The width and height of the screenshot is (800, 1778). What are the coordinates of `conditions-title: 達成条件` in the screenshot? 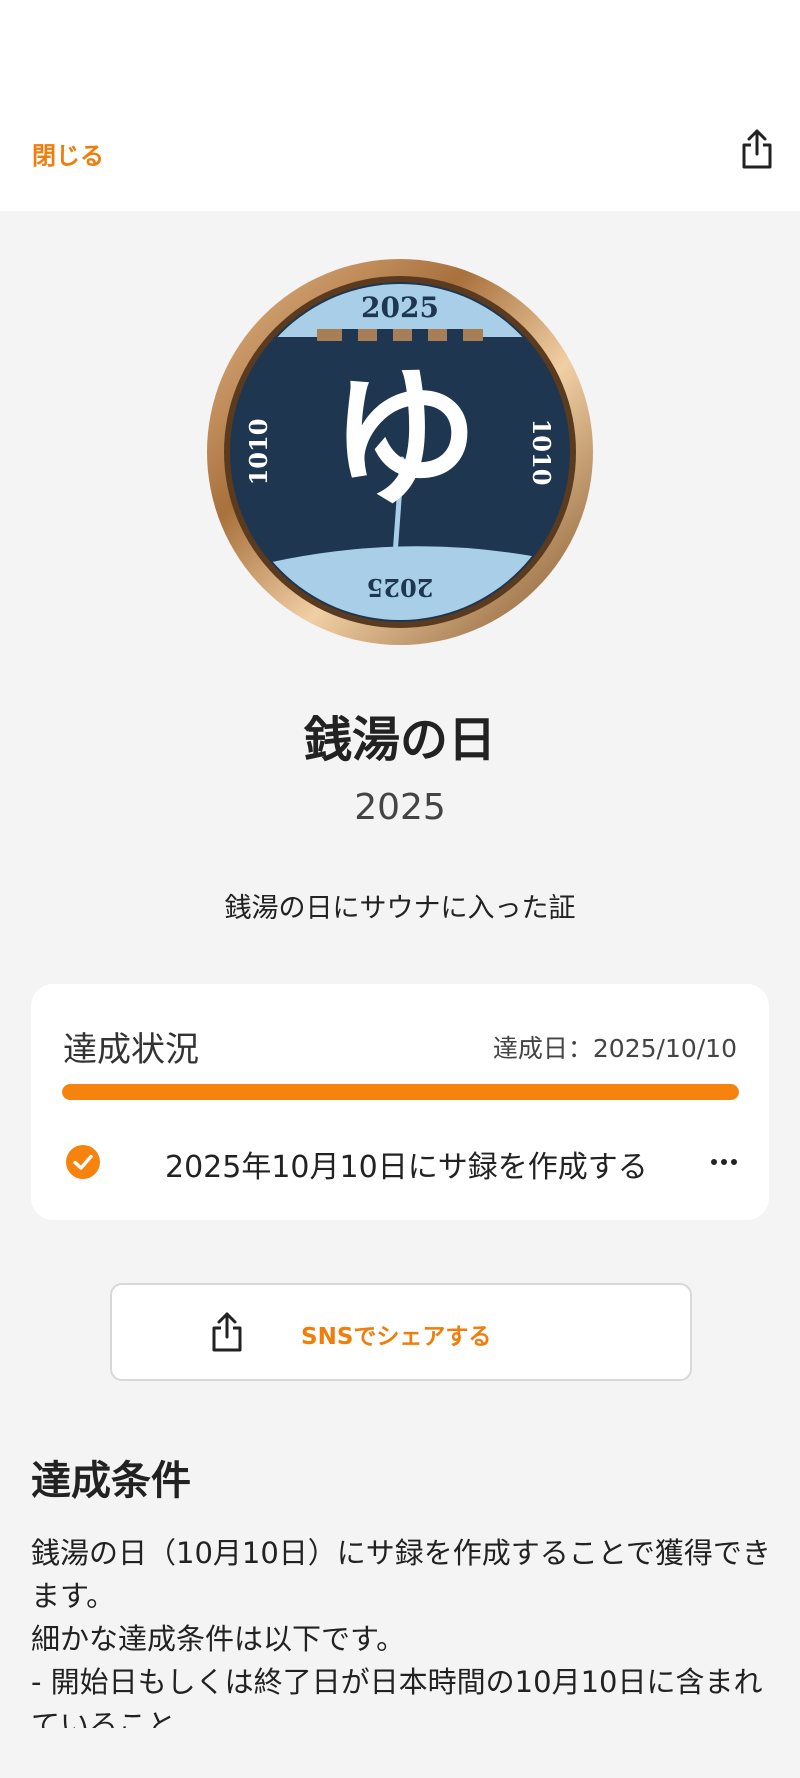 It's located at (111, 1481).